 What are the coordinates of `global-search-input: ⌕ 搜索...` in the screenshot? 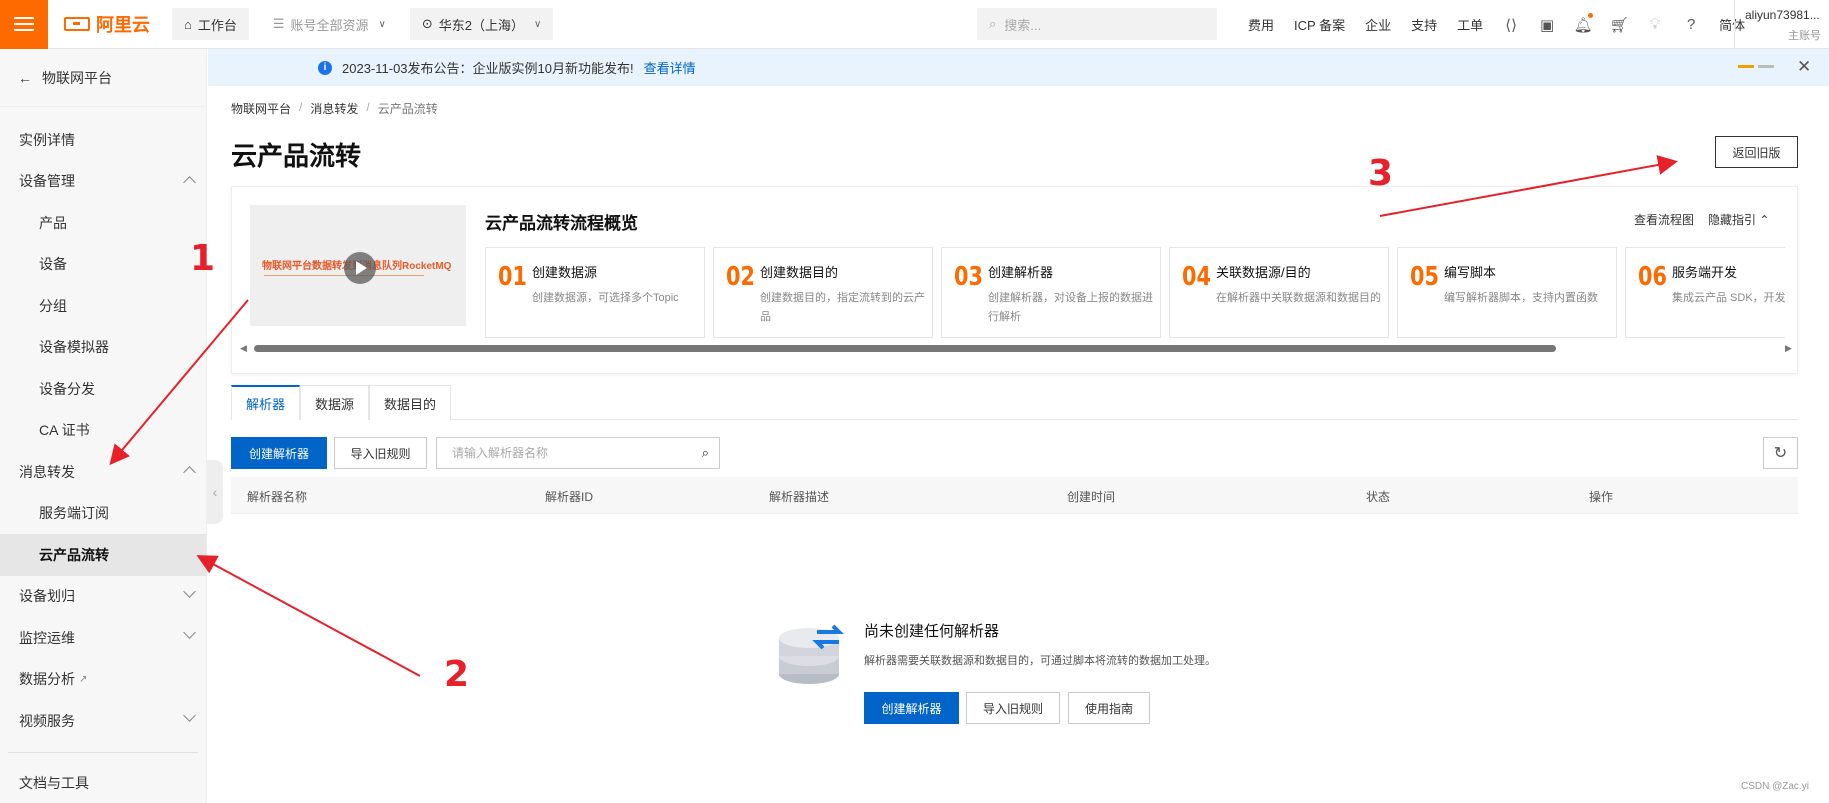 It's located at (1097, 24).